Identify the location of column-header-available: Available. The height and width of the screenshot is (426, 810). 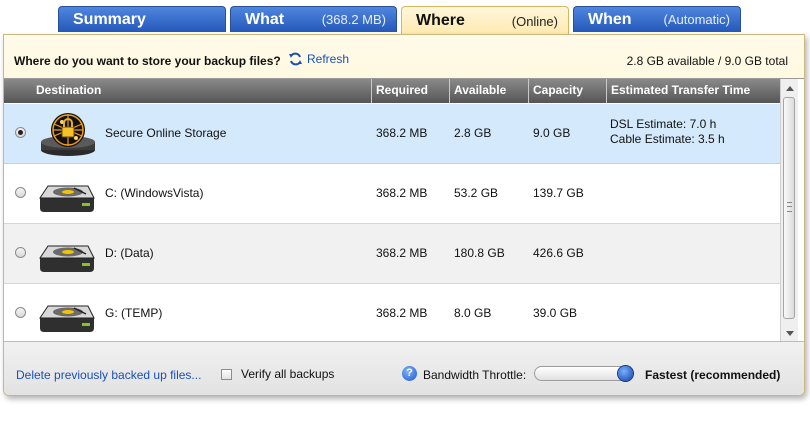
(489, 91).